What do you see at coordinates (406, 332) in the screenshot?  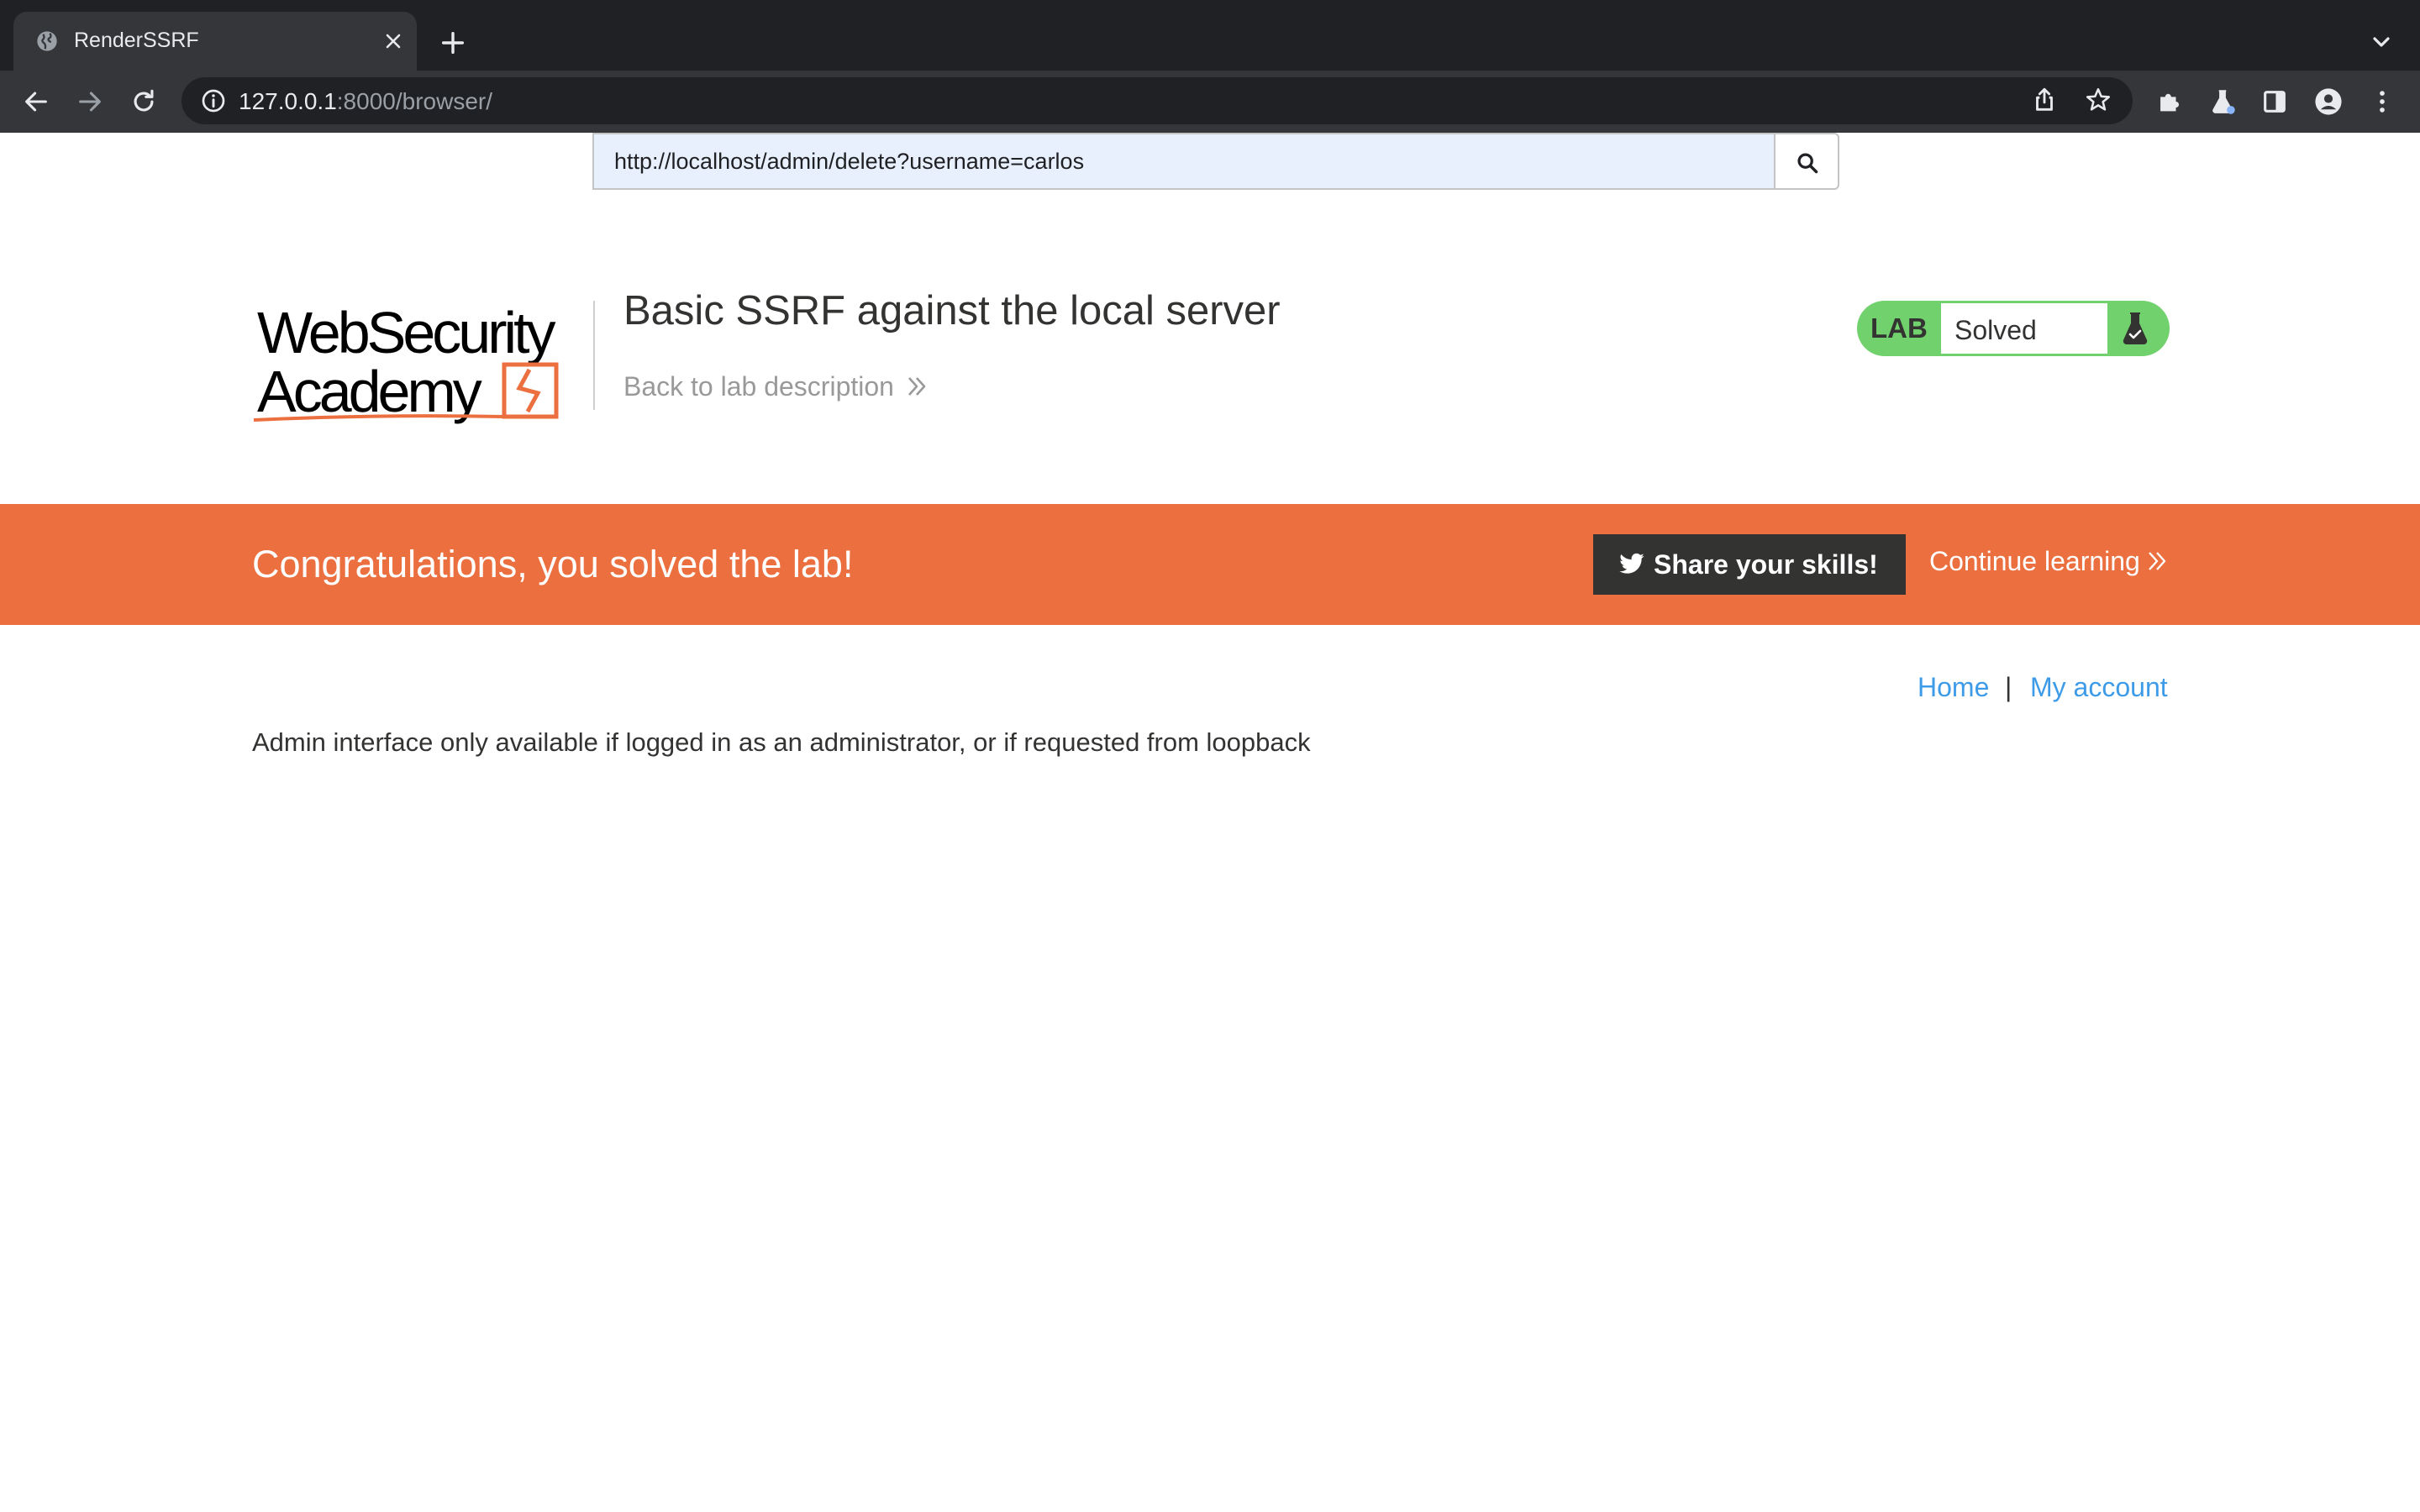 I see `logo-line-1: WebSecurity` at bounding box center [406, 332].